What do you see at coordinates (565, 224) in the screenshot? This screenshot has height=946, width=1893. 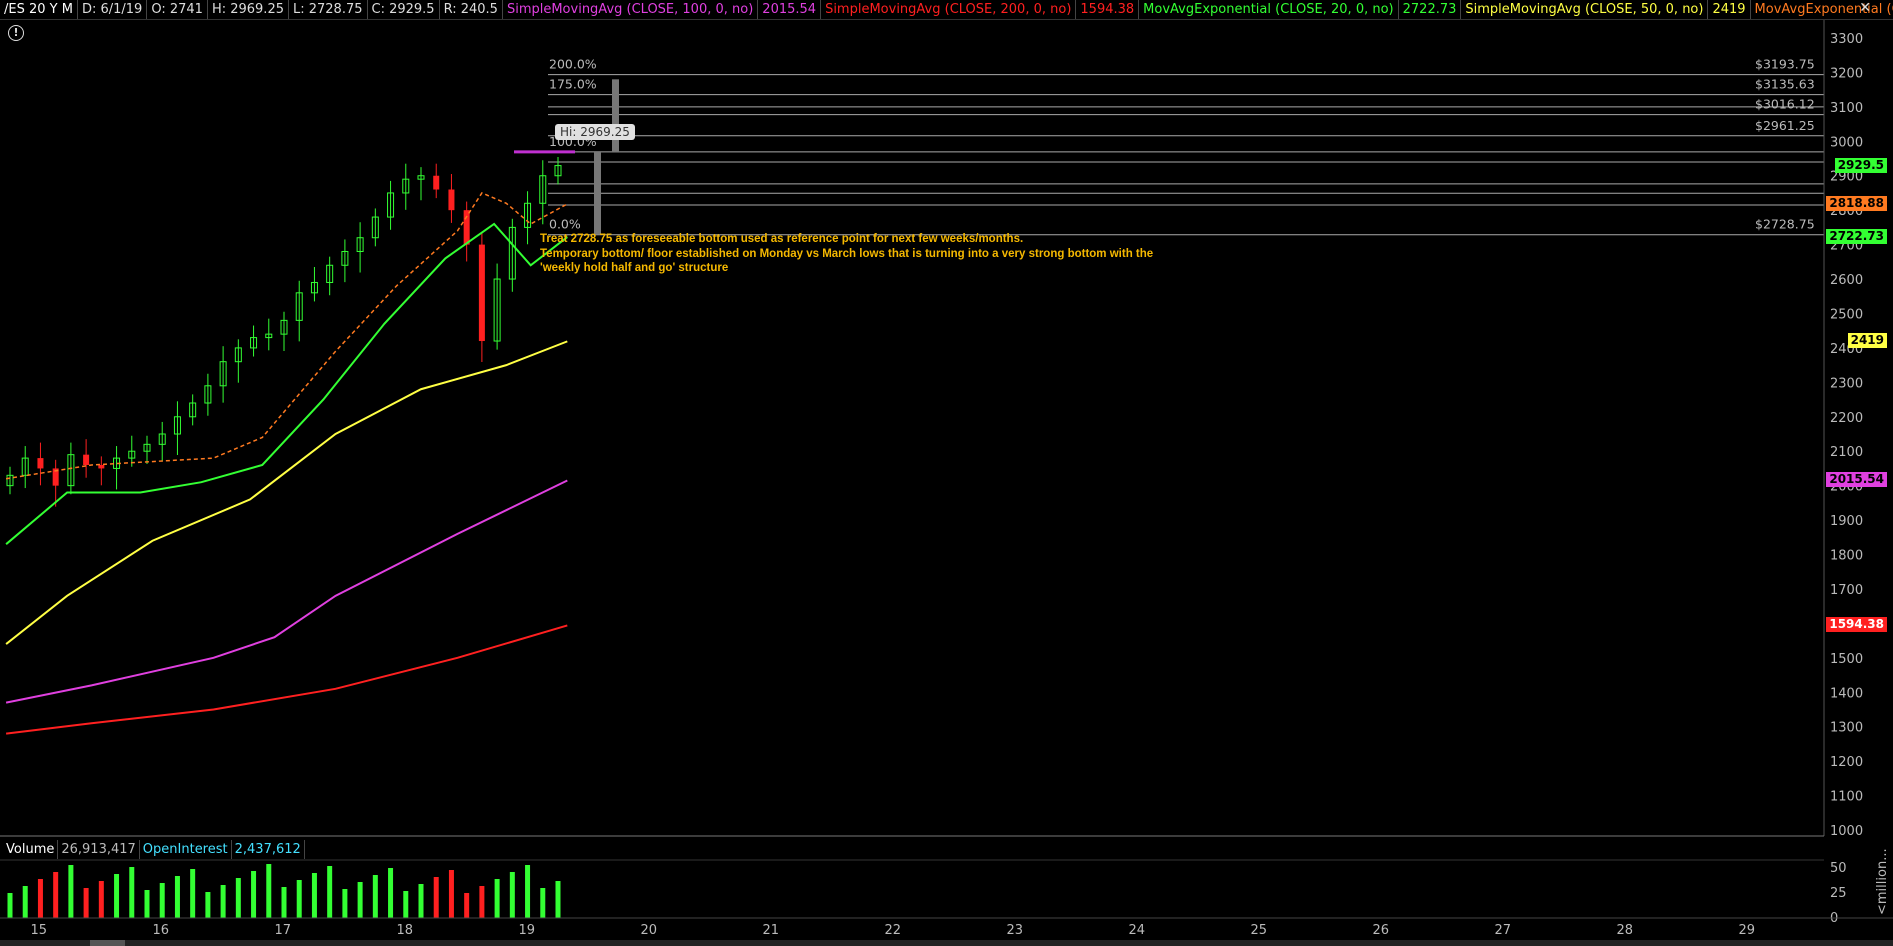 I see `fib-percent-label: 0.0%` at bounding box center [565, 224].